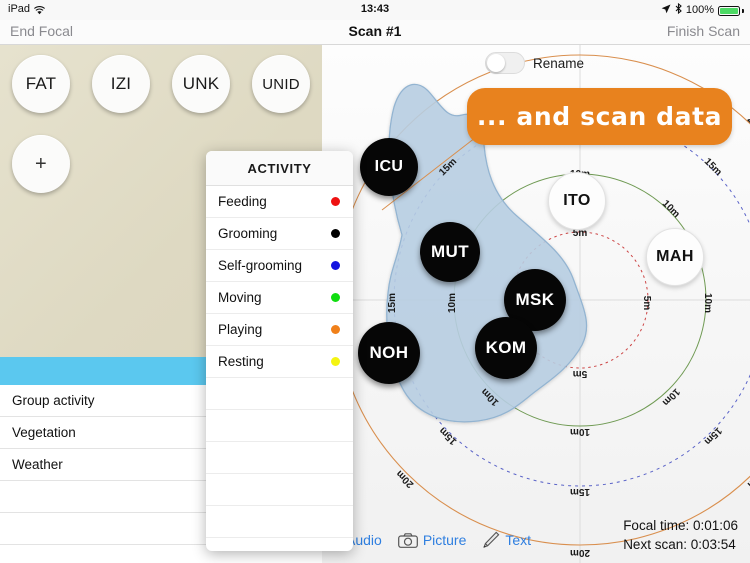 This screenshot has height=563, width=750. Describe the element at coordinates (279, 362) in the screenshot. I see `activity-item-resting: Resting` at that location.